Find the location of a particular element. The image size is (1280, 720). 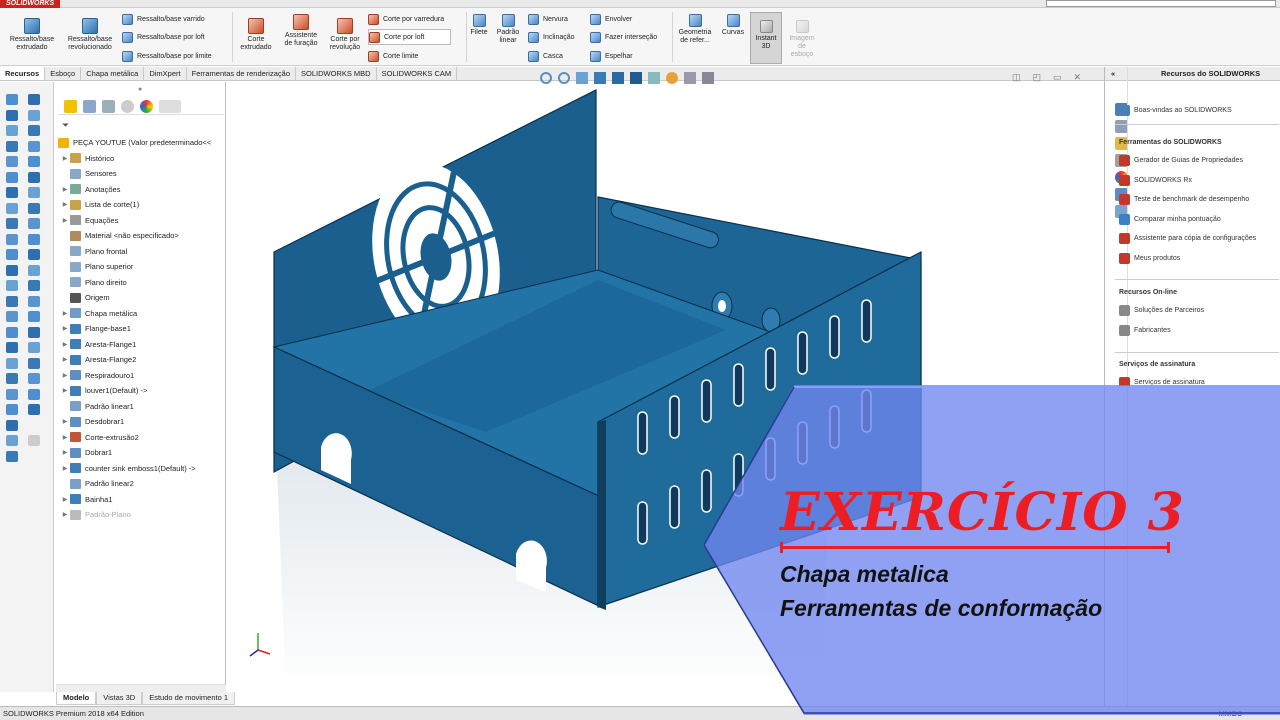

configuration-manager-tab-icon is located at coordinates (108, 106).